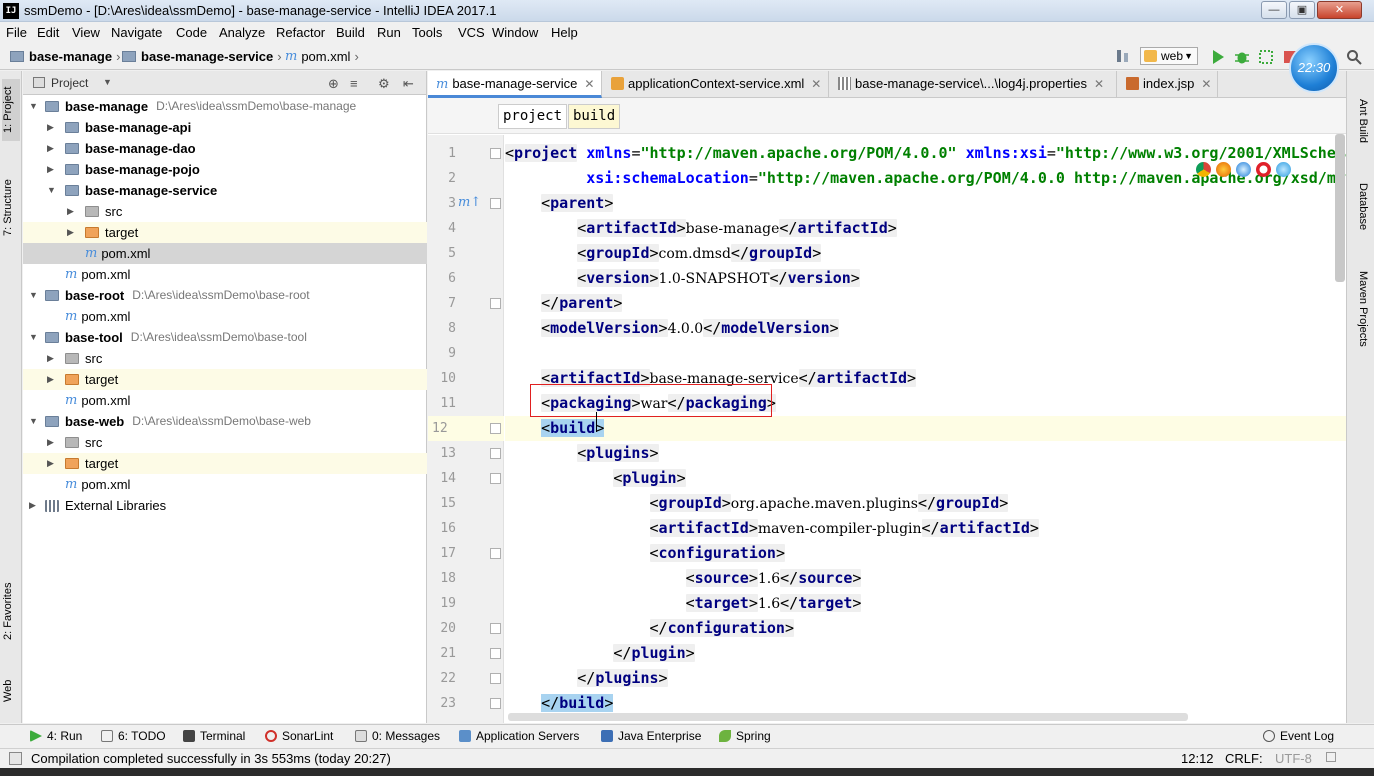  What do you see at coordinates (1340, 208) in the screenshot?
I see `vertical-scrollbar` at bounding box center [1340, 208].